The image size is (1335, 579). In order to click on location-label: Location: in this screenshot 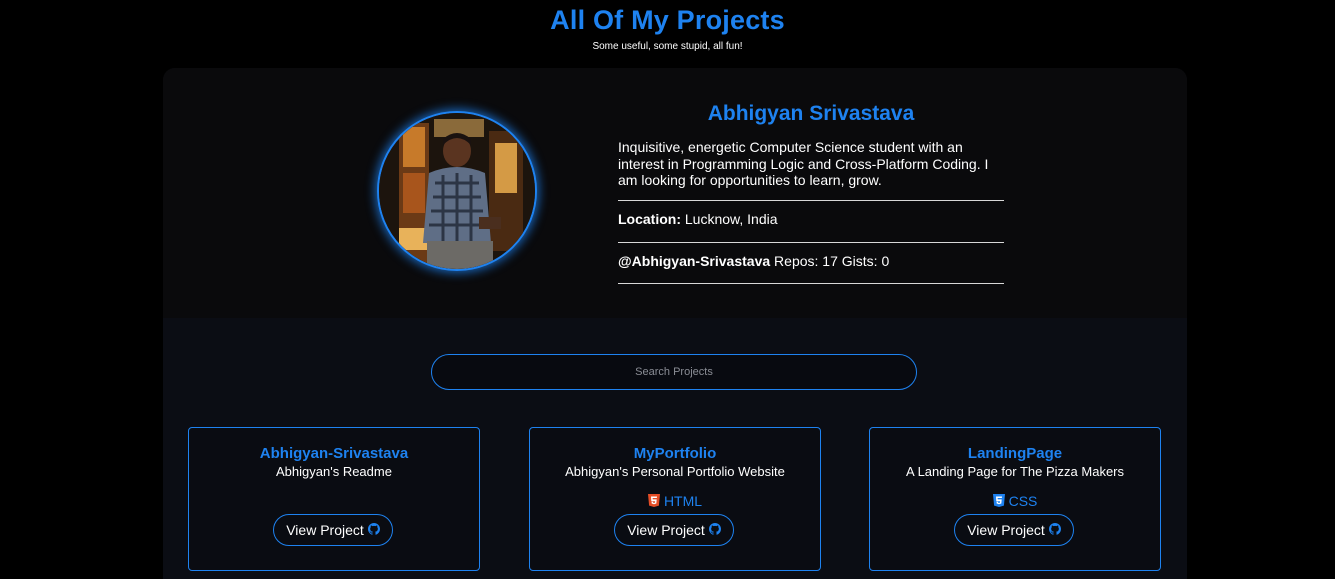, I will do `click(649, 219)`.